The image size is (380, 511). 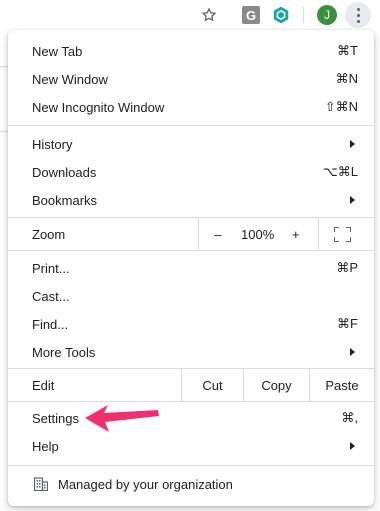 What do you see at coordinates (49, 234) in the screenshot?
I see `zoom-label: Zoom` at bounding box center [49, 234].